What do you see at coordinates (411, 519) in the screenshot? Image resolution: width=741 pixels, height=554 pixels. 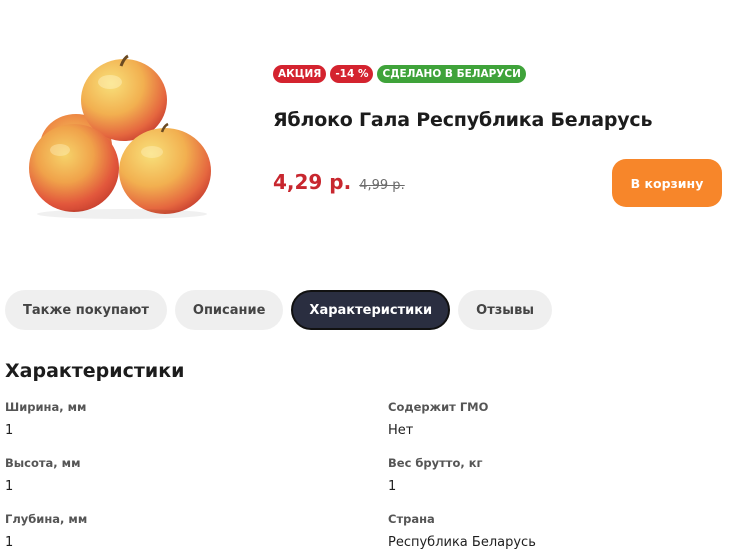 I see `spec-label: Страна` at bounding box center [411, 519].